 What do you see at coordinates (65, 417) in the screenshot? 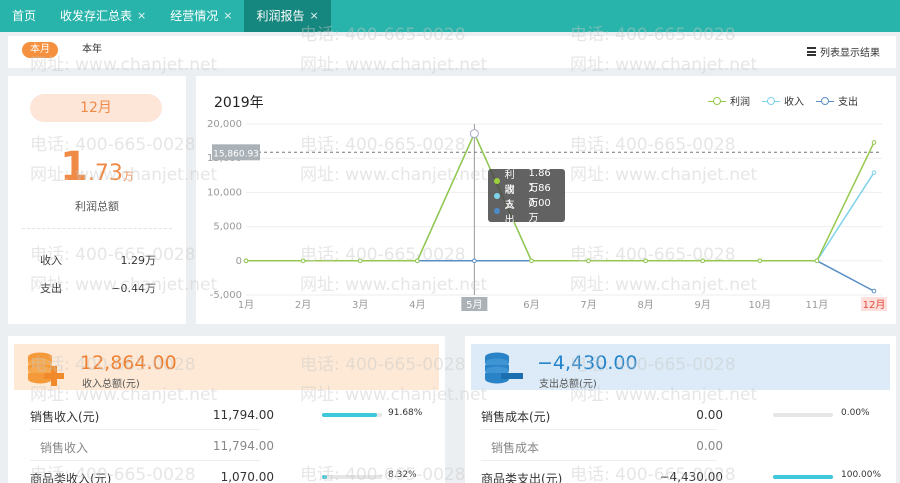
I see `row-name: 销售收入(元)` at bounding box center [65, 417].